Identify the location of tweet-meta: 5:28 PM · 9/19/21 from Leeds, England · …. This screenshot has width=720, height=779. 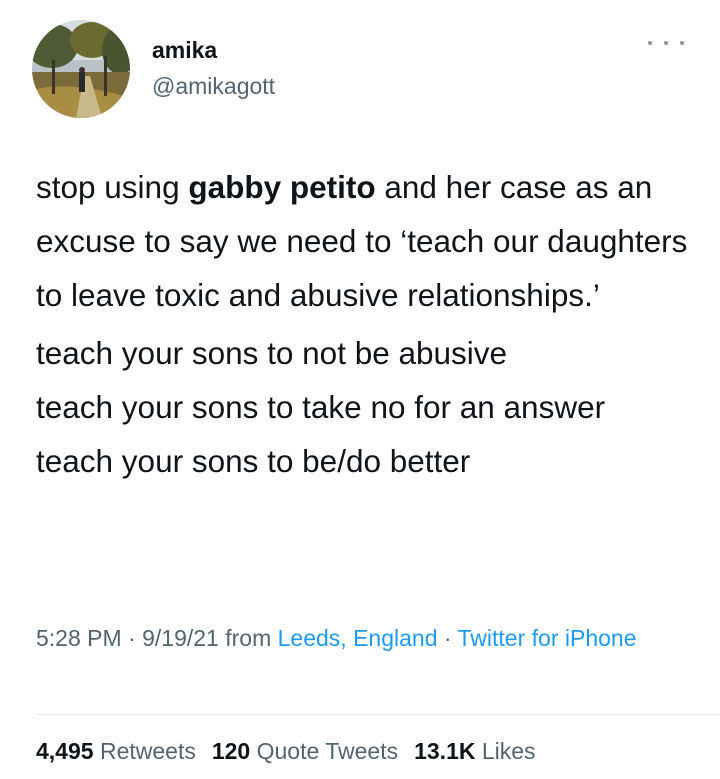
(366, 638).